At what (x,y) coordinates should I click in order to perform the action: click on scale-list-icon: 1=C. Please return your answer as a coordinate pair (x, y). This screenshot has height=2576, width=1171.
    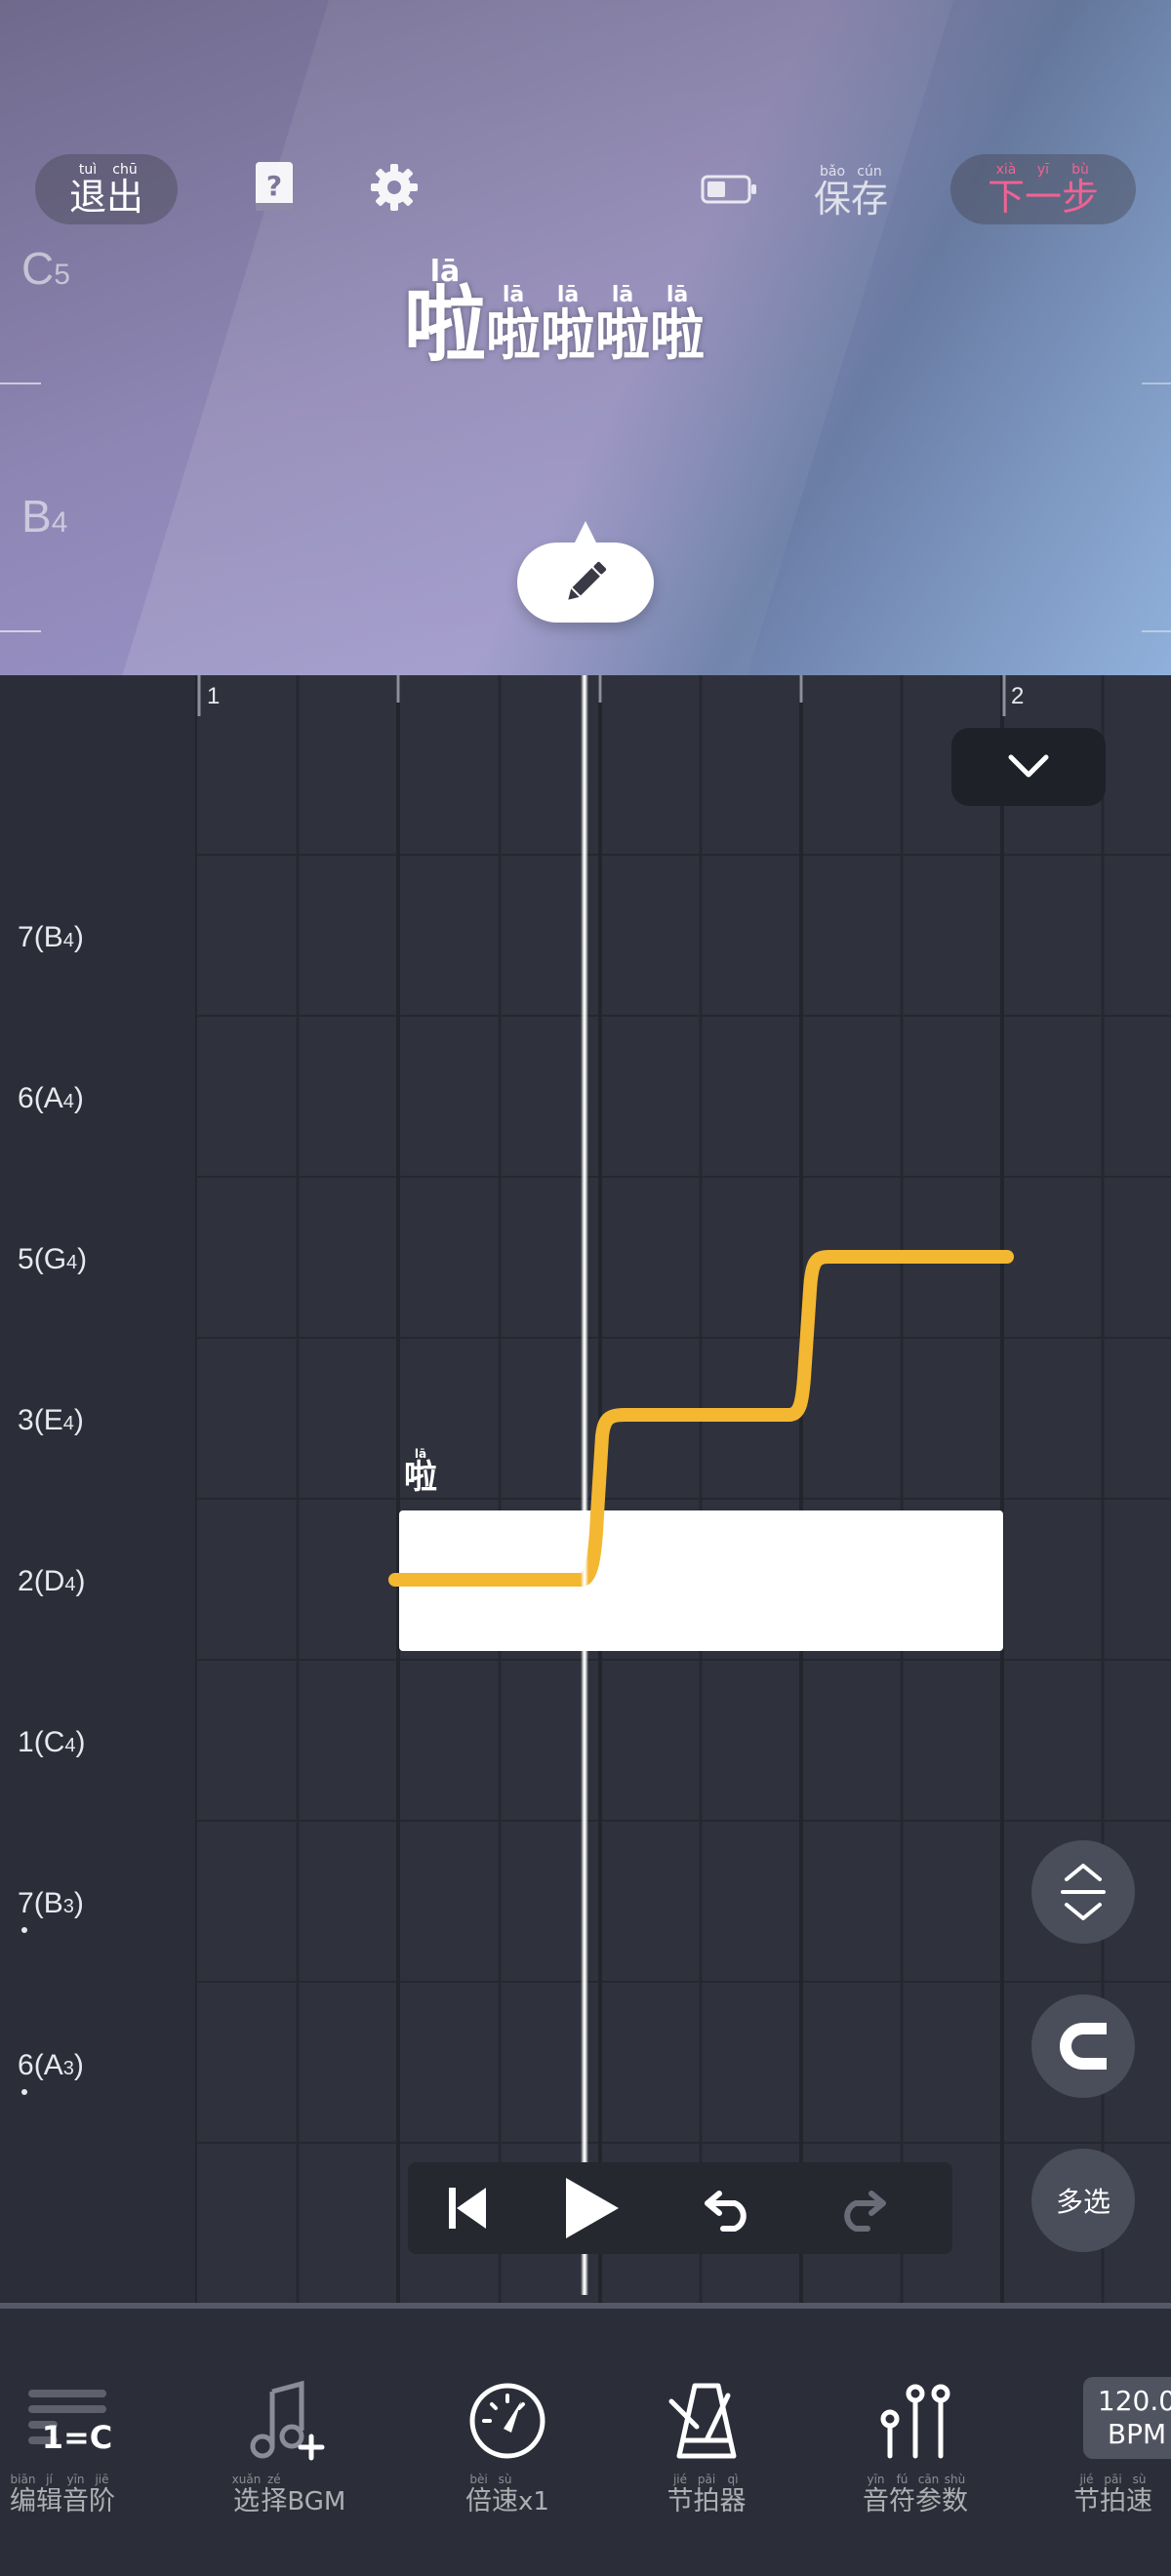
    Looking at the image, I should click on (70, 2423).